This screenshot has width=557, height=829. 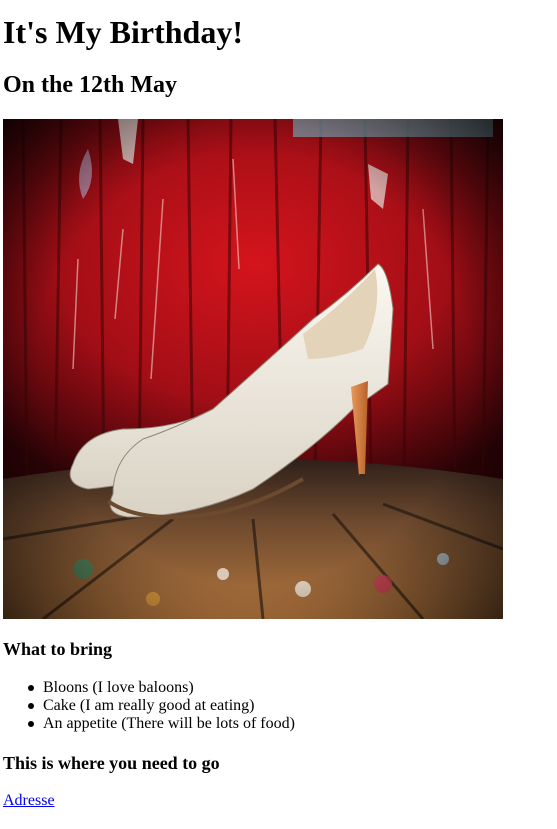 I want to click on list-item: Cake (I am really good at eating), so click(x=161, y=706).